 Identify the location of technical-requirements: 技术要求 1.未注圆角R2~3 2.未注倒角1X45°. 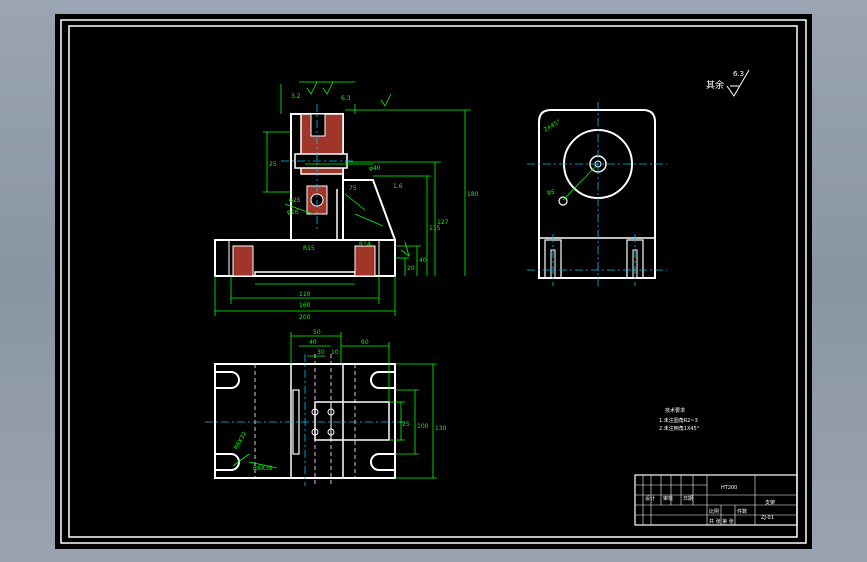
(679, 419).